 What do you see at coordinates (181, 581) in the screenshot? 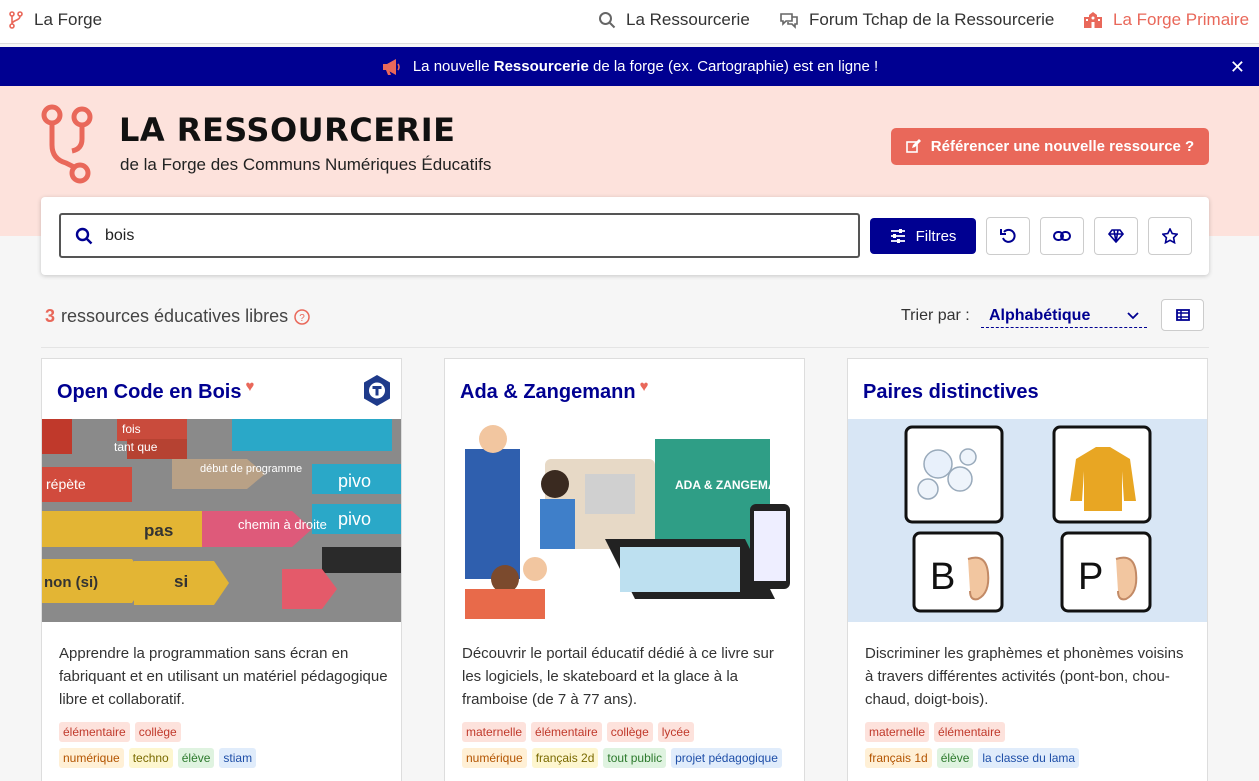
I see `image-text: si` at bounding box center [181, 581].